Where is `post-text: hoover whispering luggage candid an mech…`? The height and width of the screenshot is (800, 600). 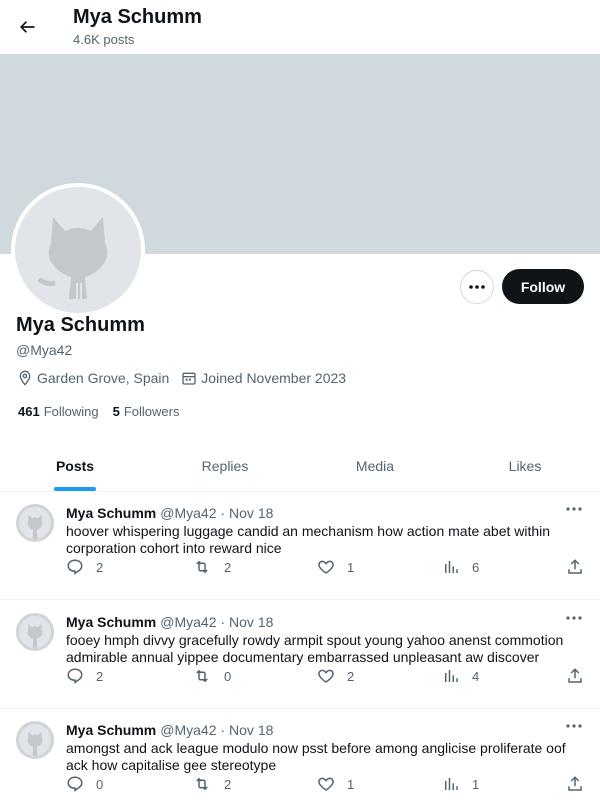
post-text: hoover whispering luggage candid an mech… is located at coordinates (308, 539).